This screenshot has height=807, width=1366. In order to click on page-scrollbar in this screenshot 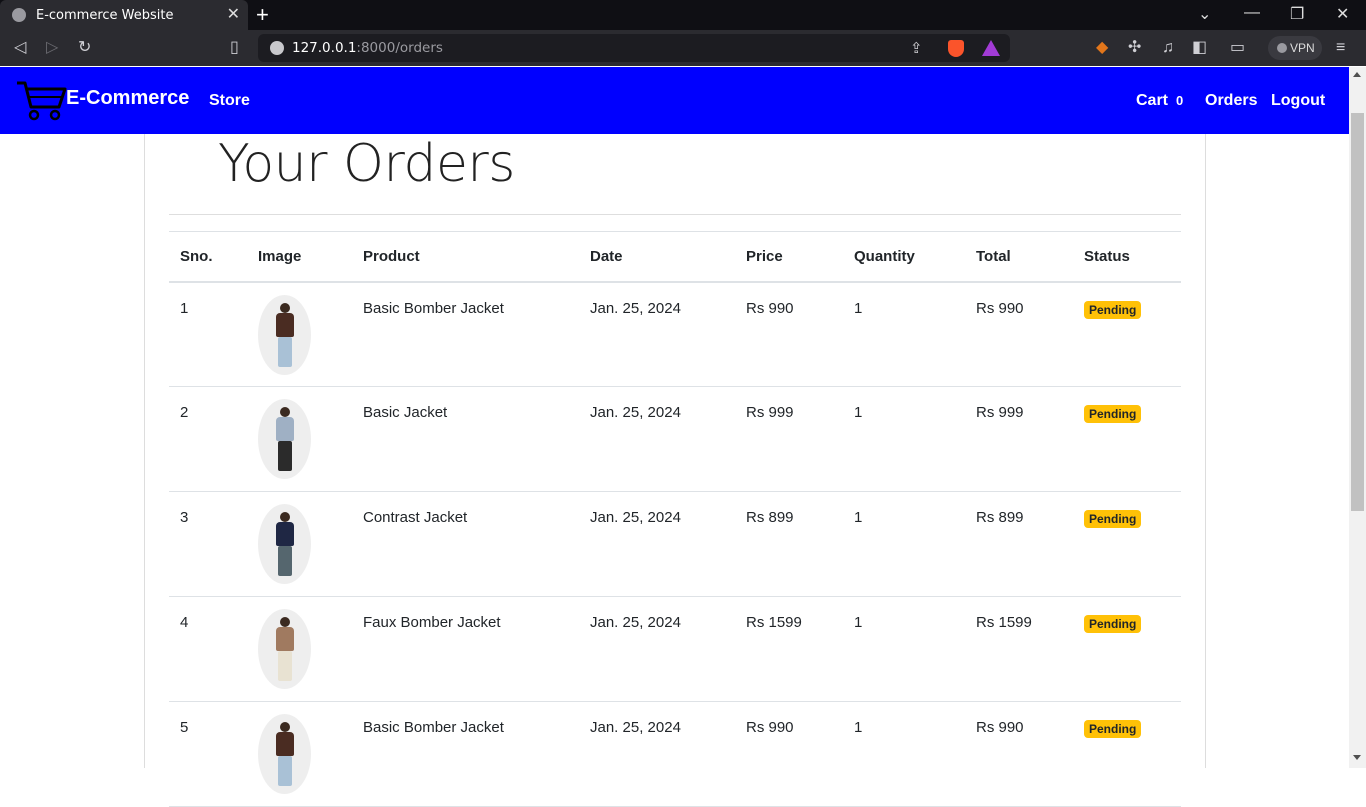, I will do `click(1357, 417)`.